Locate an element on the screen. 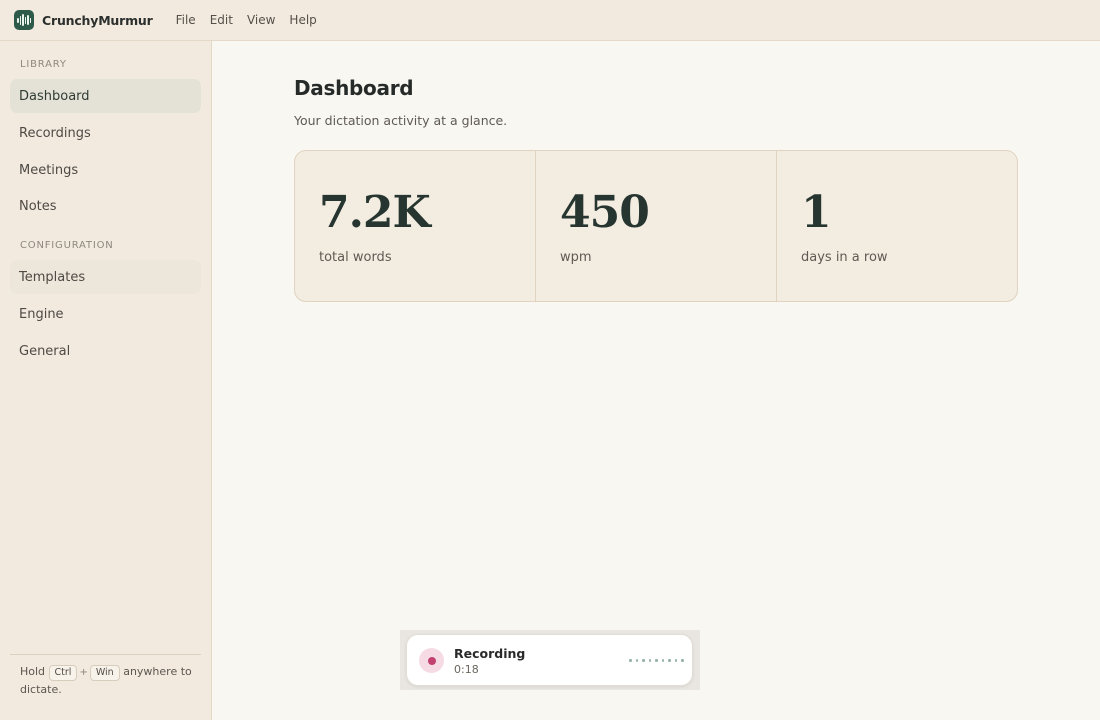 The width and height of the screenshot is (1100, 720). recording-title: Recording is located at coordinates (490, 653).